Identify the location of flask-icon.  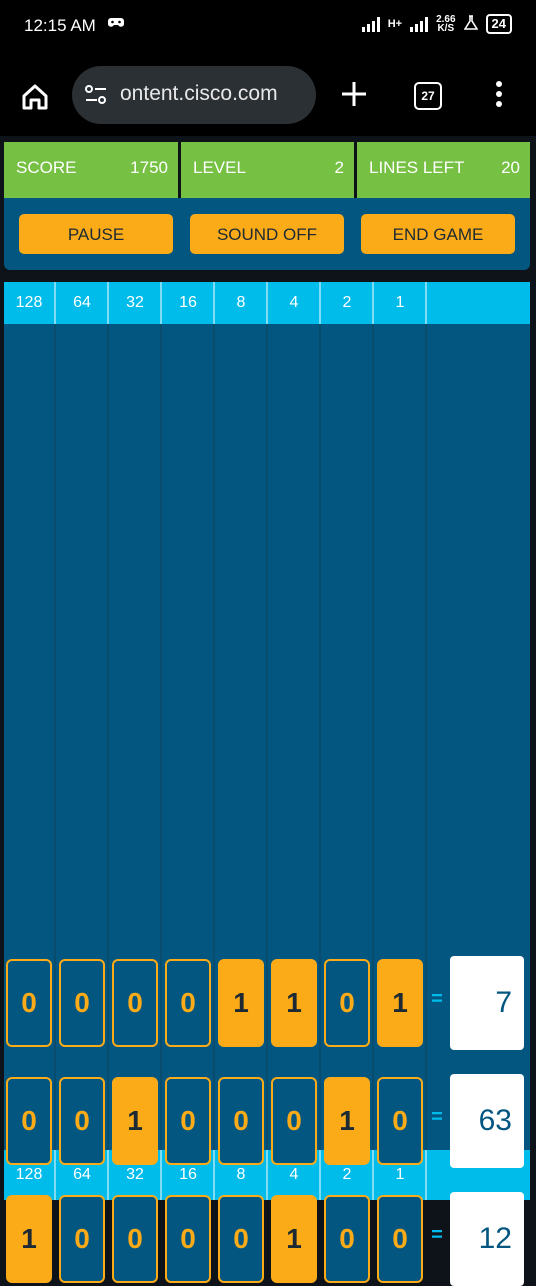
(470, 24).